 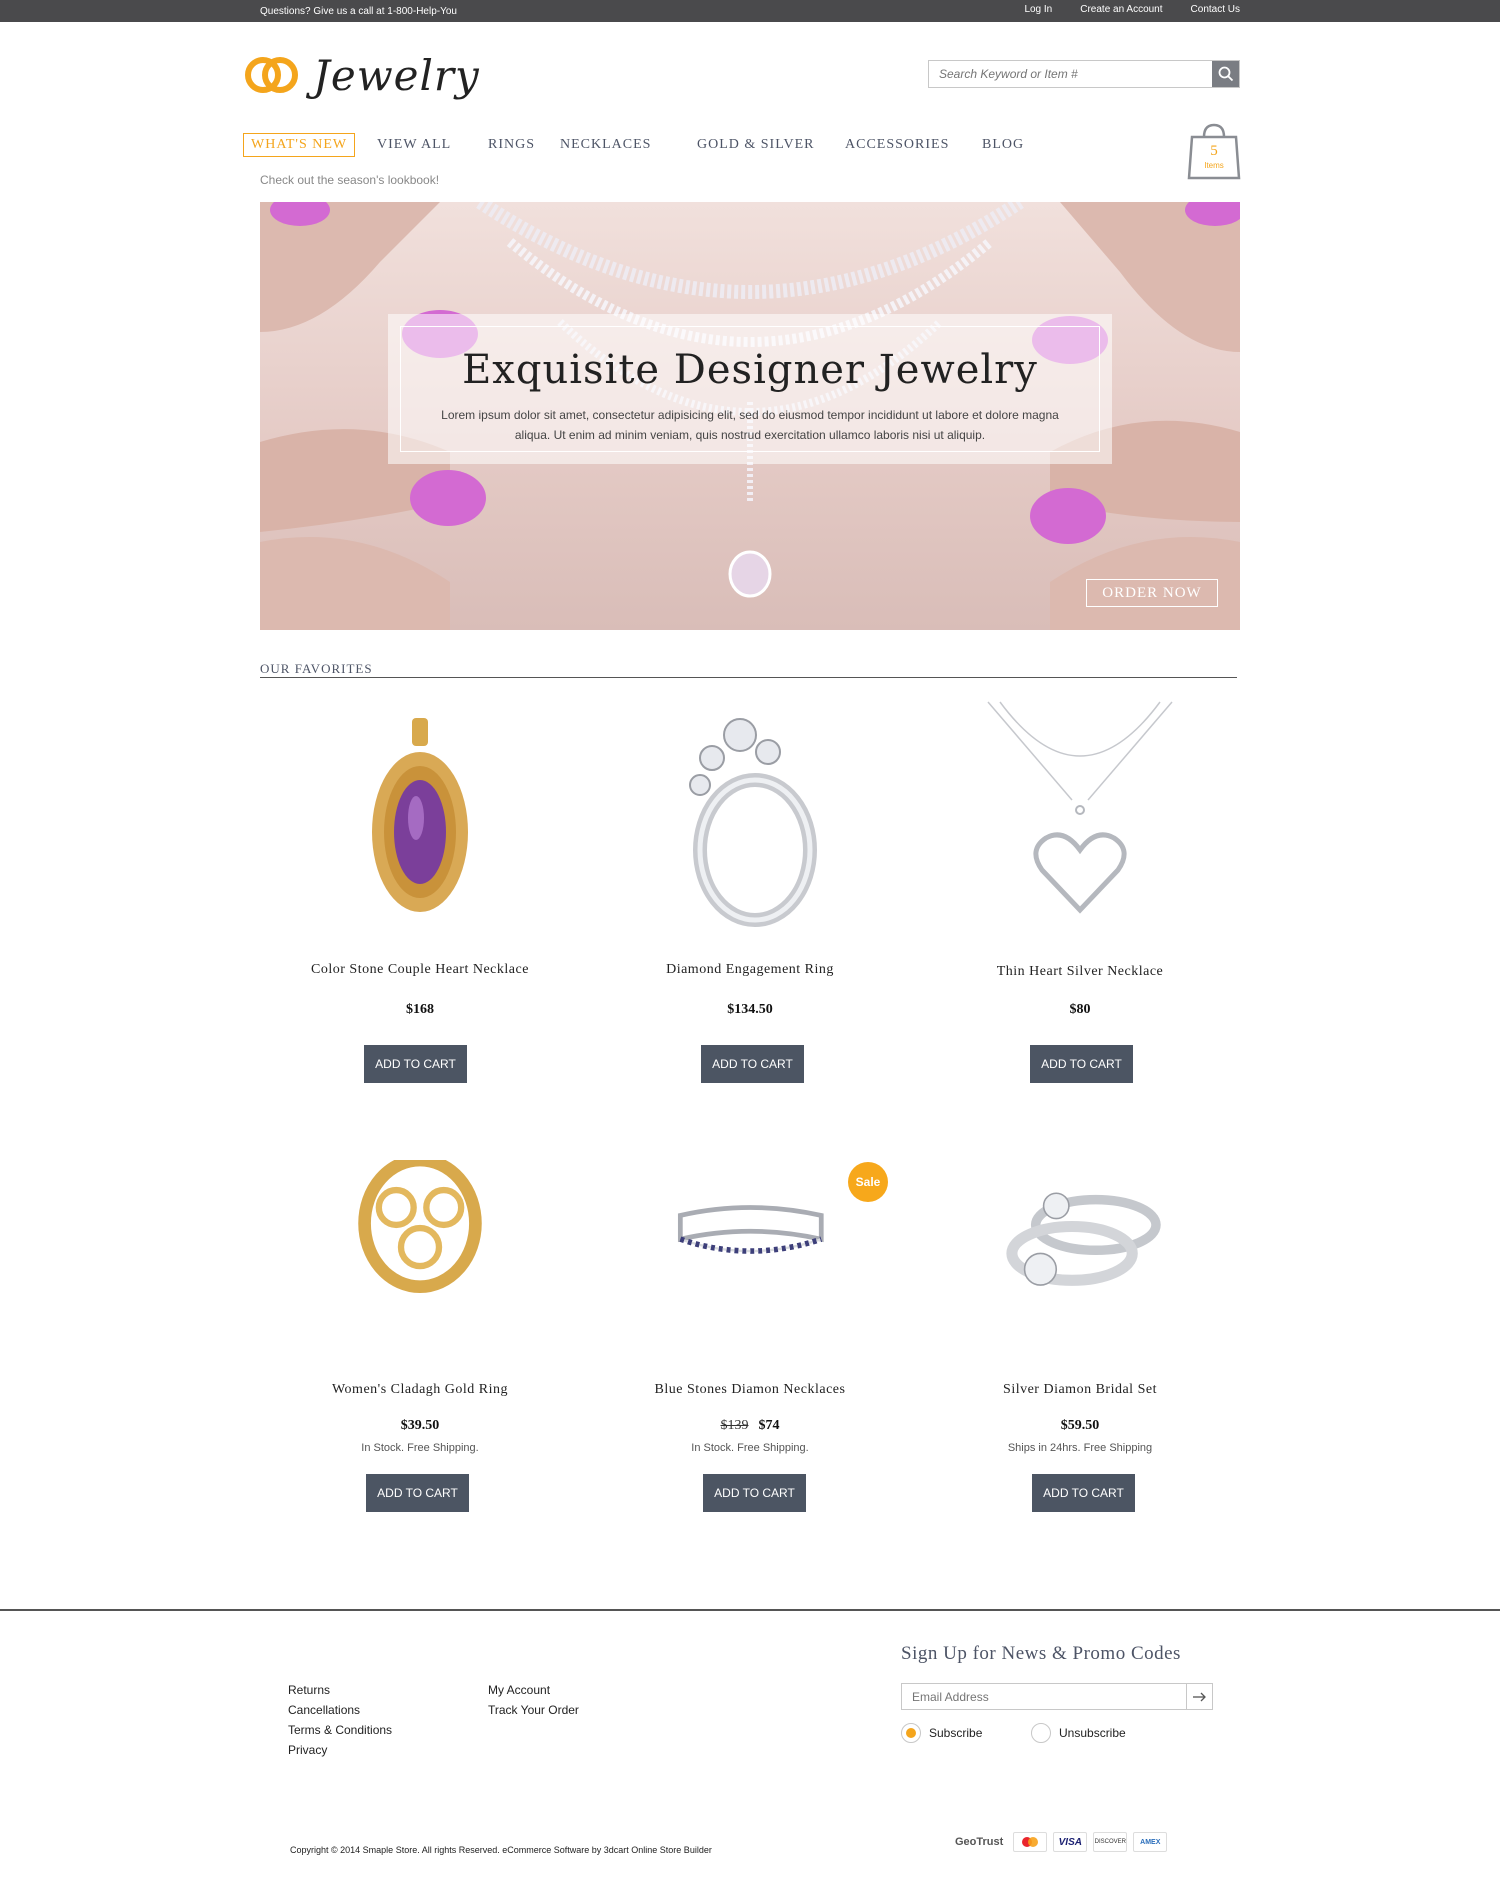 I want to click on payment-badges: GeoTrust VISA DISCOVER AMEX, so click(x=1061, y=1842).